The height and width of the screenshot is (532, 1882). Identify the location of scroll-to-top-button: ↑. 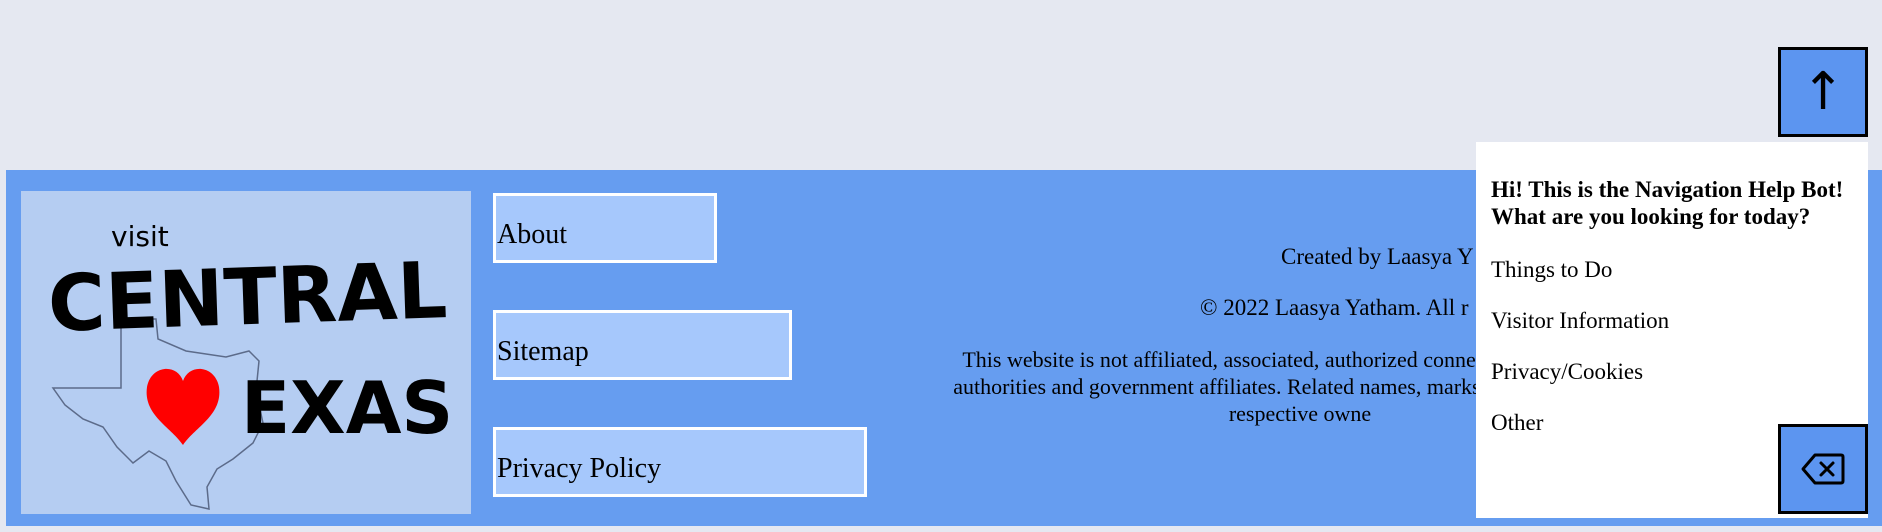
(1823, 92).